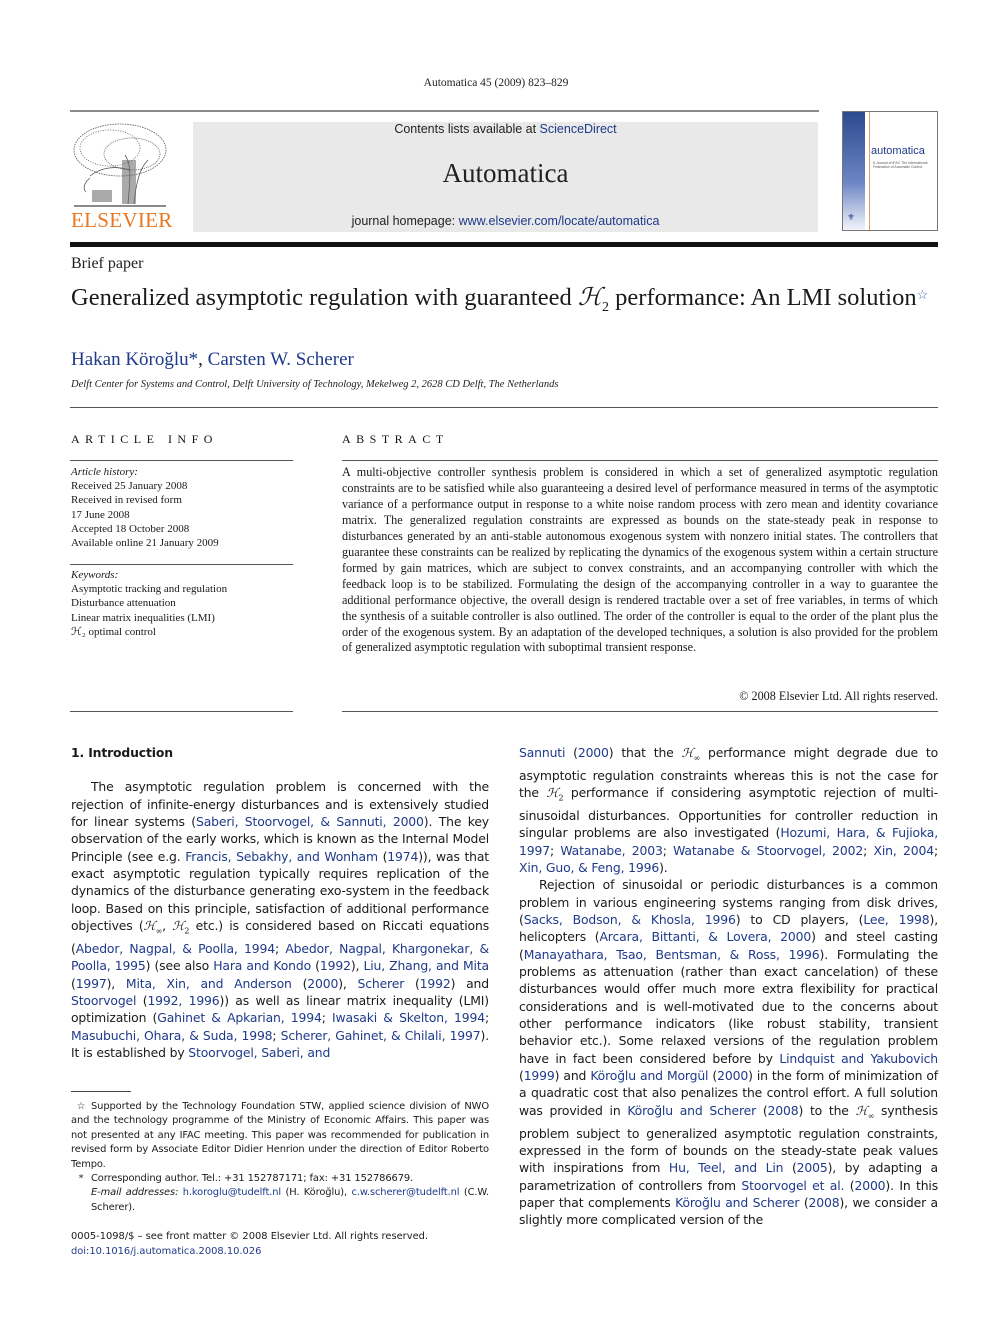 Image resolution: width=992 pixels, height=1323 pixels. Describe the element at coordinates (896, 919) in the screenshot. I see `citation-link: Lee, 1998` at that location.